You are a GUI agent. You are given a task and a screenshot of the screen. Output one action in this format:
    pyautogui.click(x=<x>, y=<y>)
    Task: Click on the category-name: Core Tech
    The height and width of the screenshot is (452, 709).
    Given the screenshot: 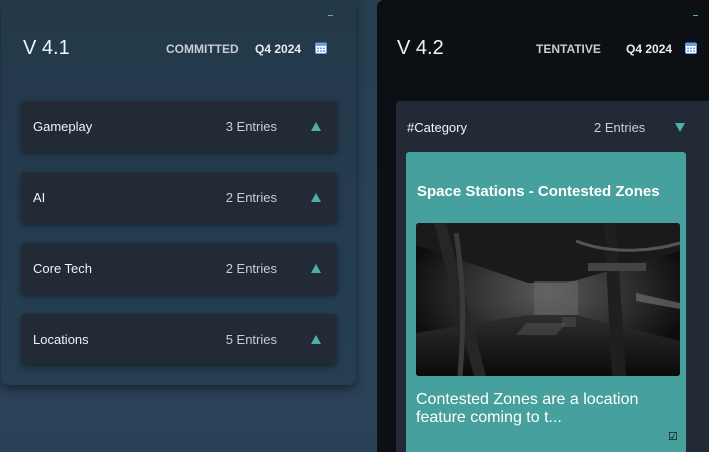 What is the action you would take?
    pyautogui.click(x=63, y=268)
    